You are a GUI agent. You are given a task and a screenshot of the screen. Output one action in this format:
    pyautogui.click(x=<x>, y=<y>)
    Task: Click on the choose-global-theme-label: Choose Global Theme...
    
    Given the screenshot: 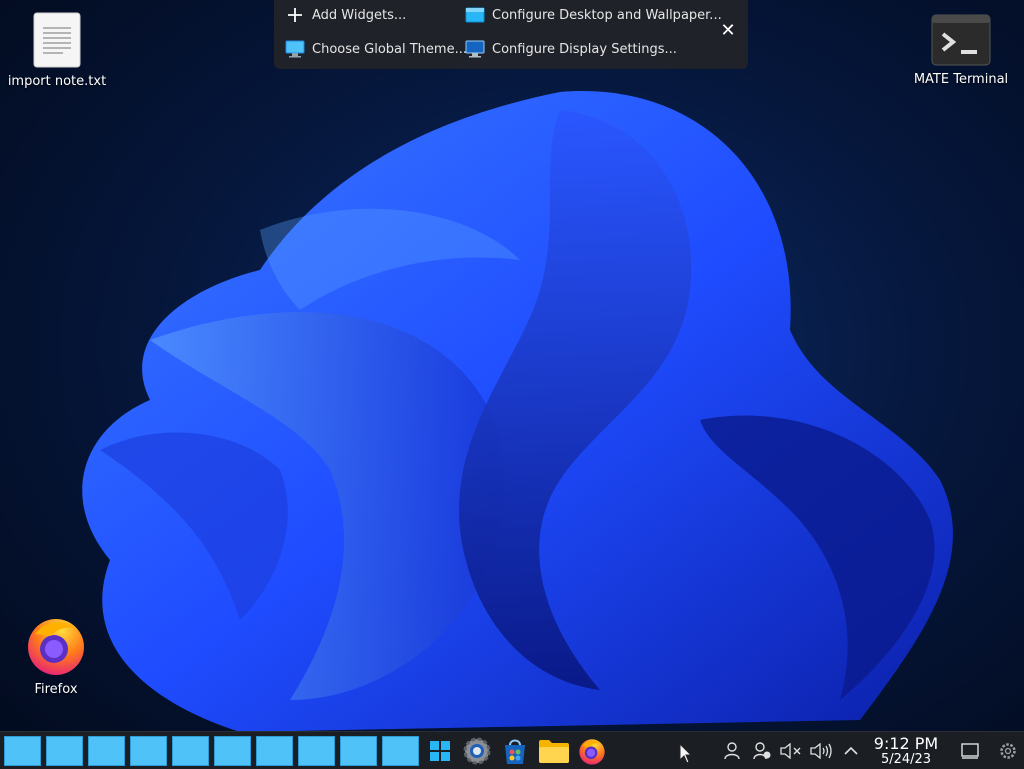 What is the action you would take?
    pyautogui.click(x=389, y=49)
    